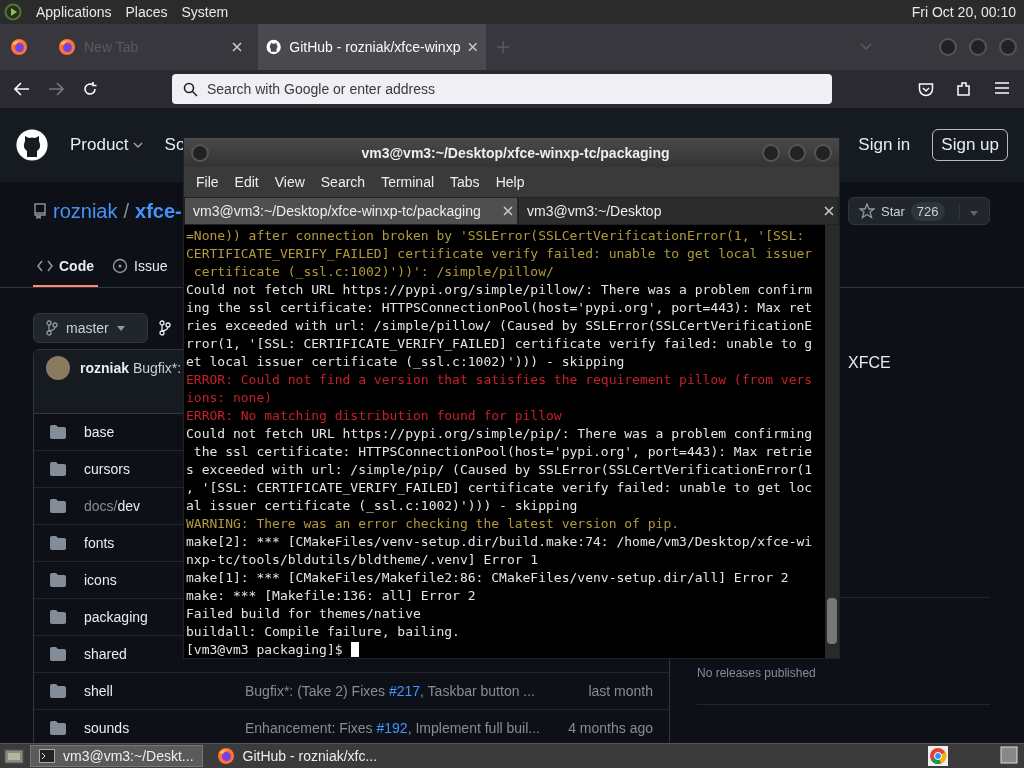  What do you see at coordinates (964, 89) in the screenshot?
I see `extensions-icon` at bounding box center [964, 89].